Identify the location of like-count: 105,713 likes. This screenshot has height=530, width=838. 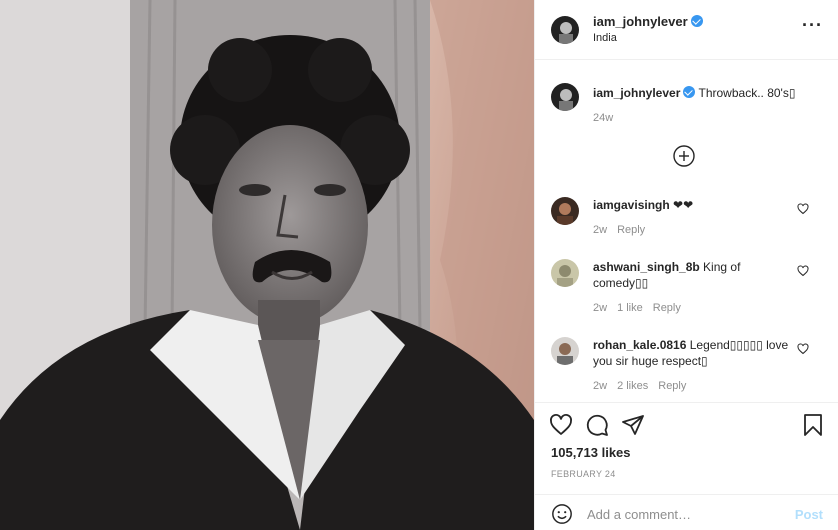
(591, 452).